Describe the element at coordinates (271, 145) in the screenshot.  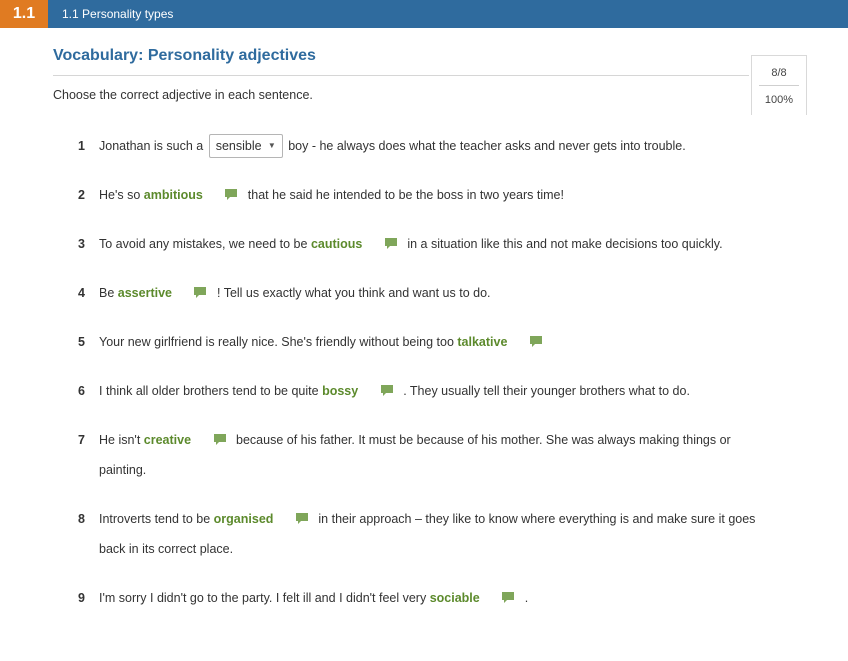
I see `dropdown-arrow-icon: ▼` at that location.